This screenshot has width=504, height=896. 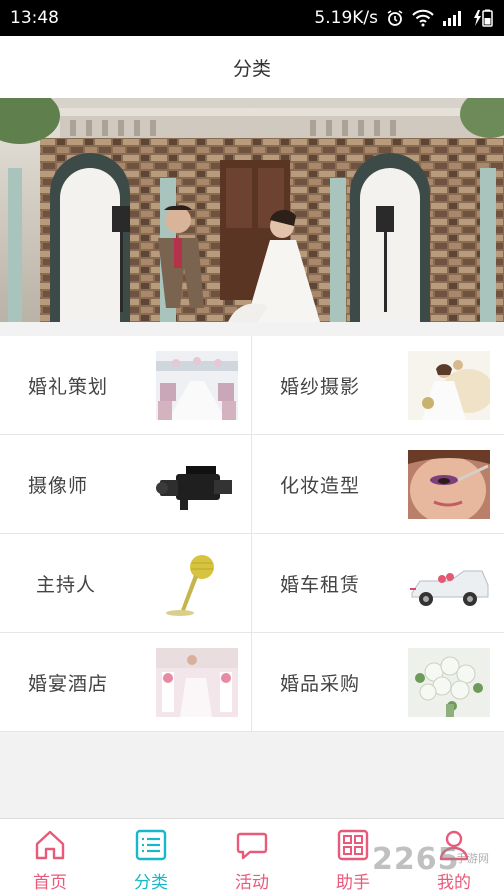 What do you see at coordinates (252, 883) in the screenshot?
I see `tab-label: 活动` at bounding box center [252, 883].